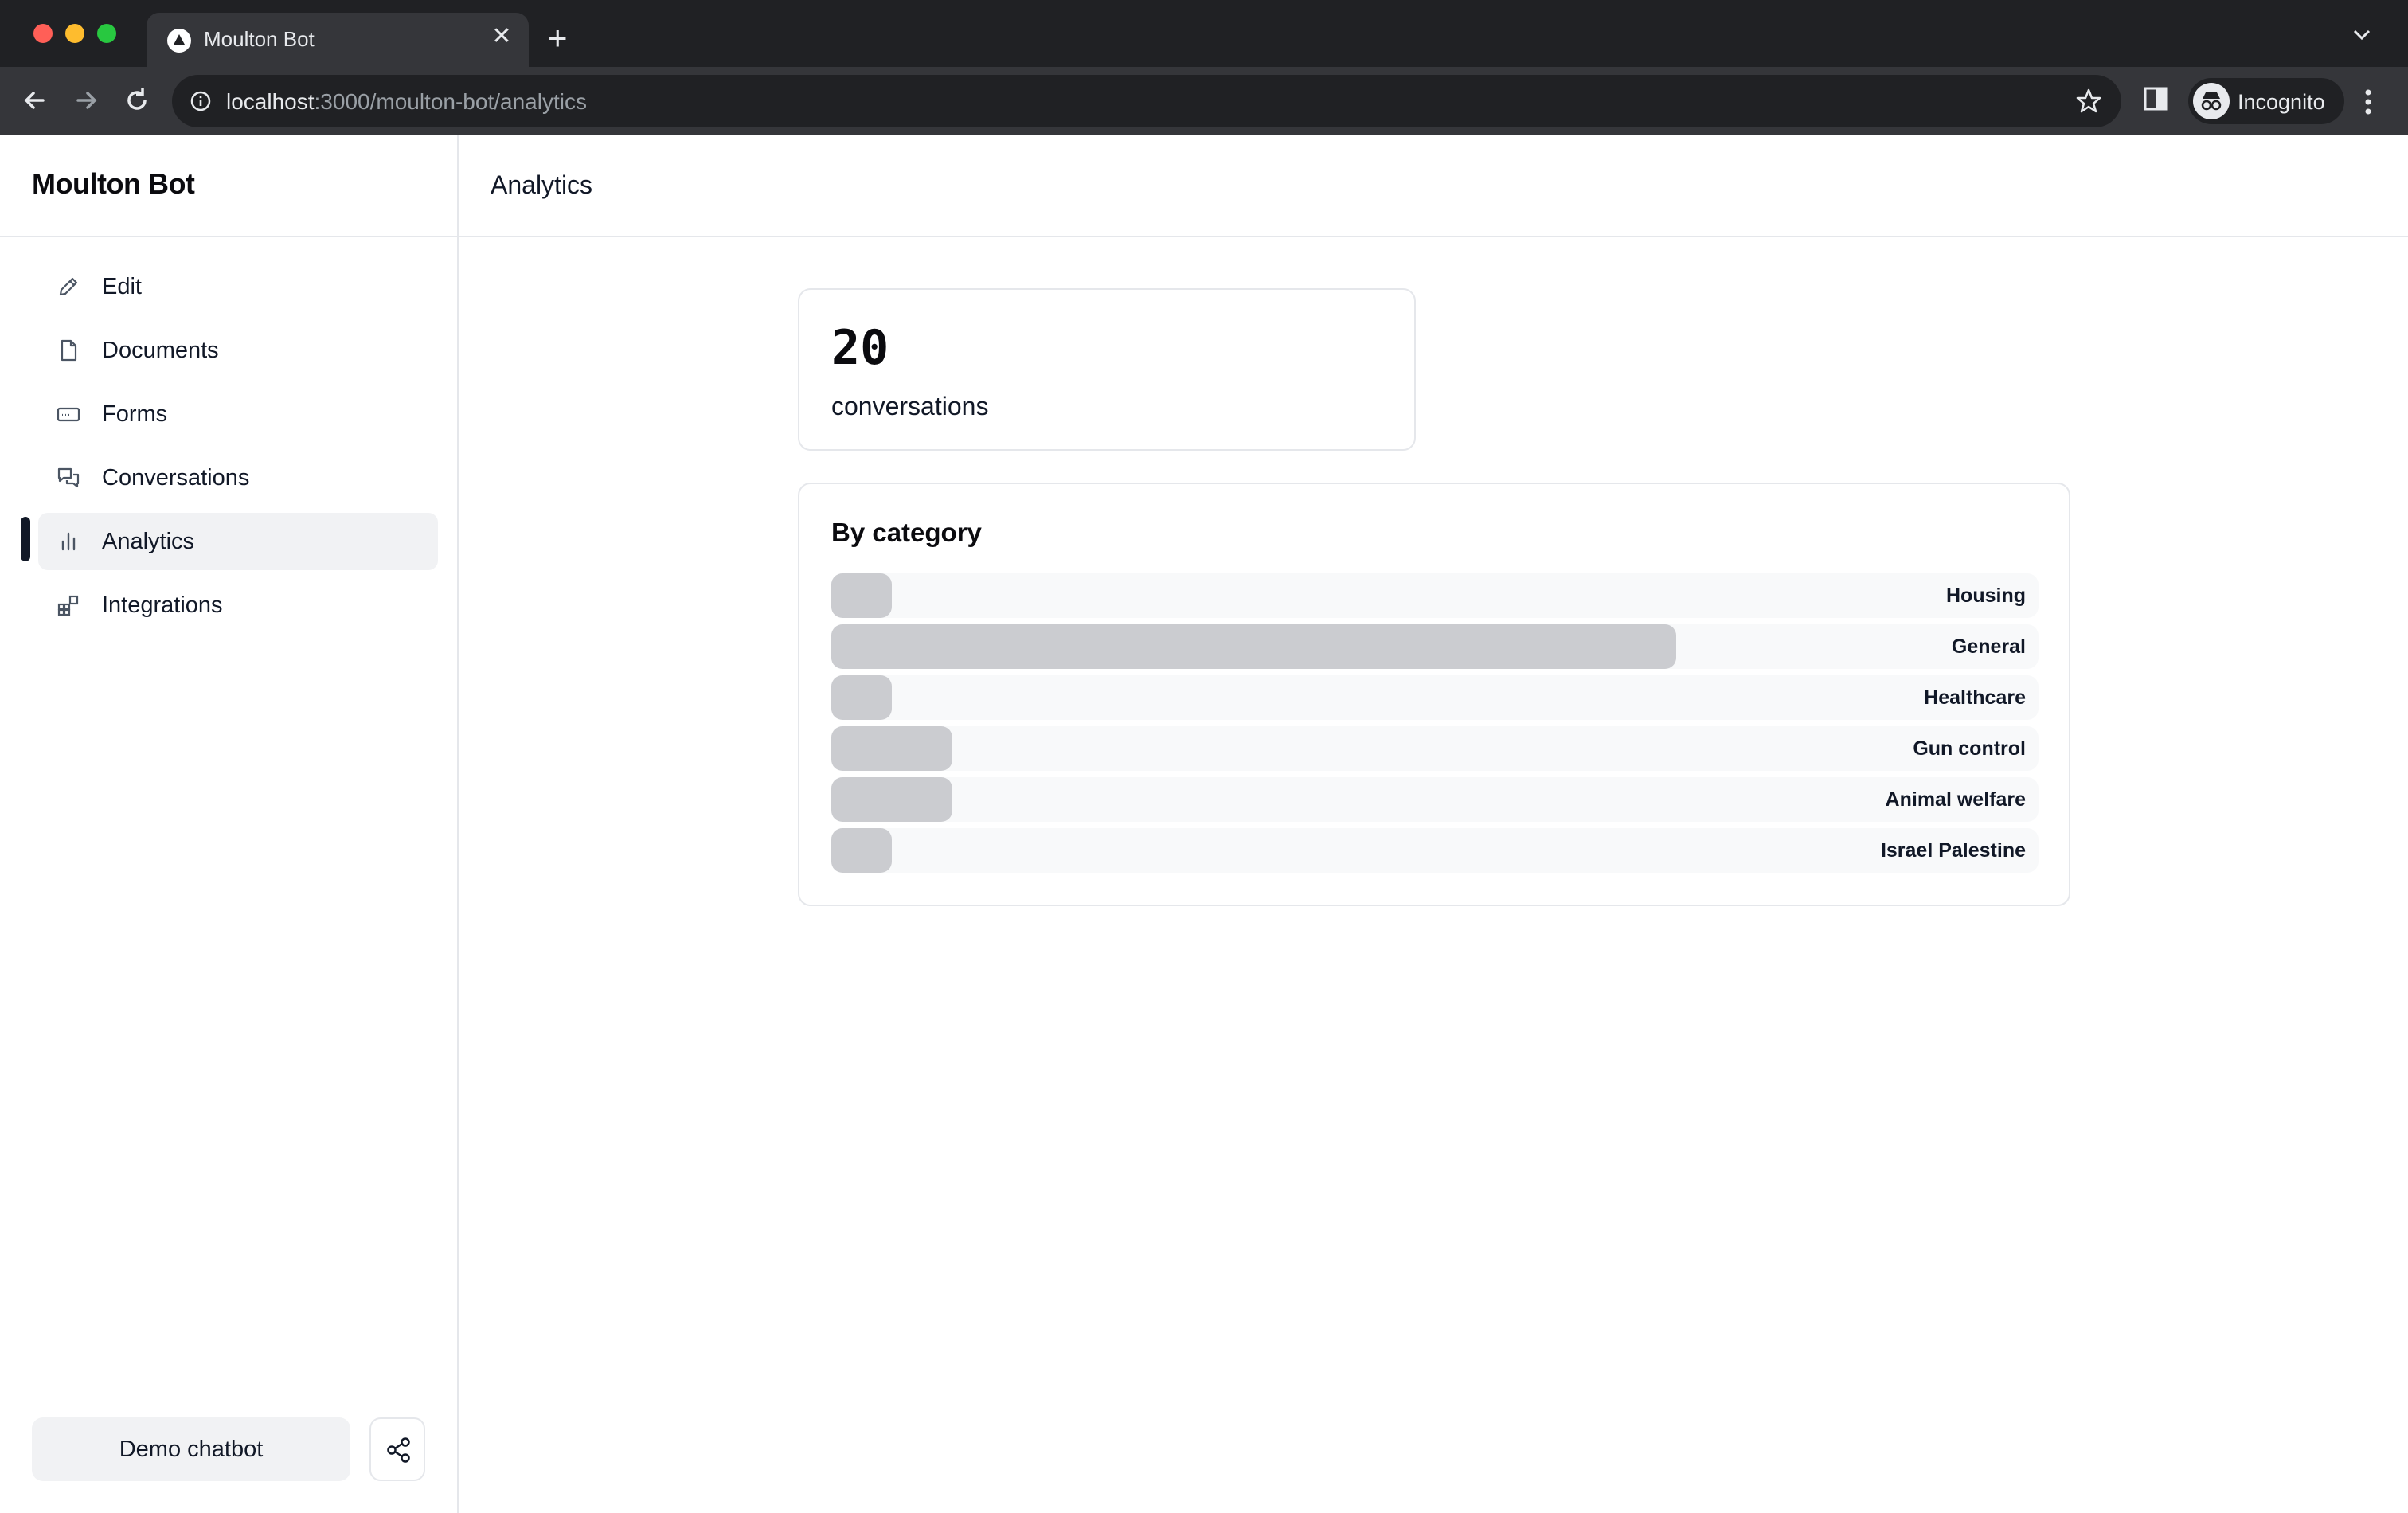 The image size is (2408, 1513). I want to click on share-button, so click(397, 1449).